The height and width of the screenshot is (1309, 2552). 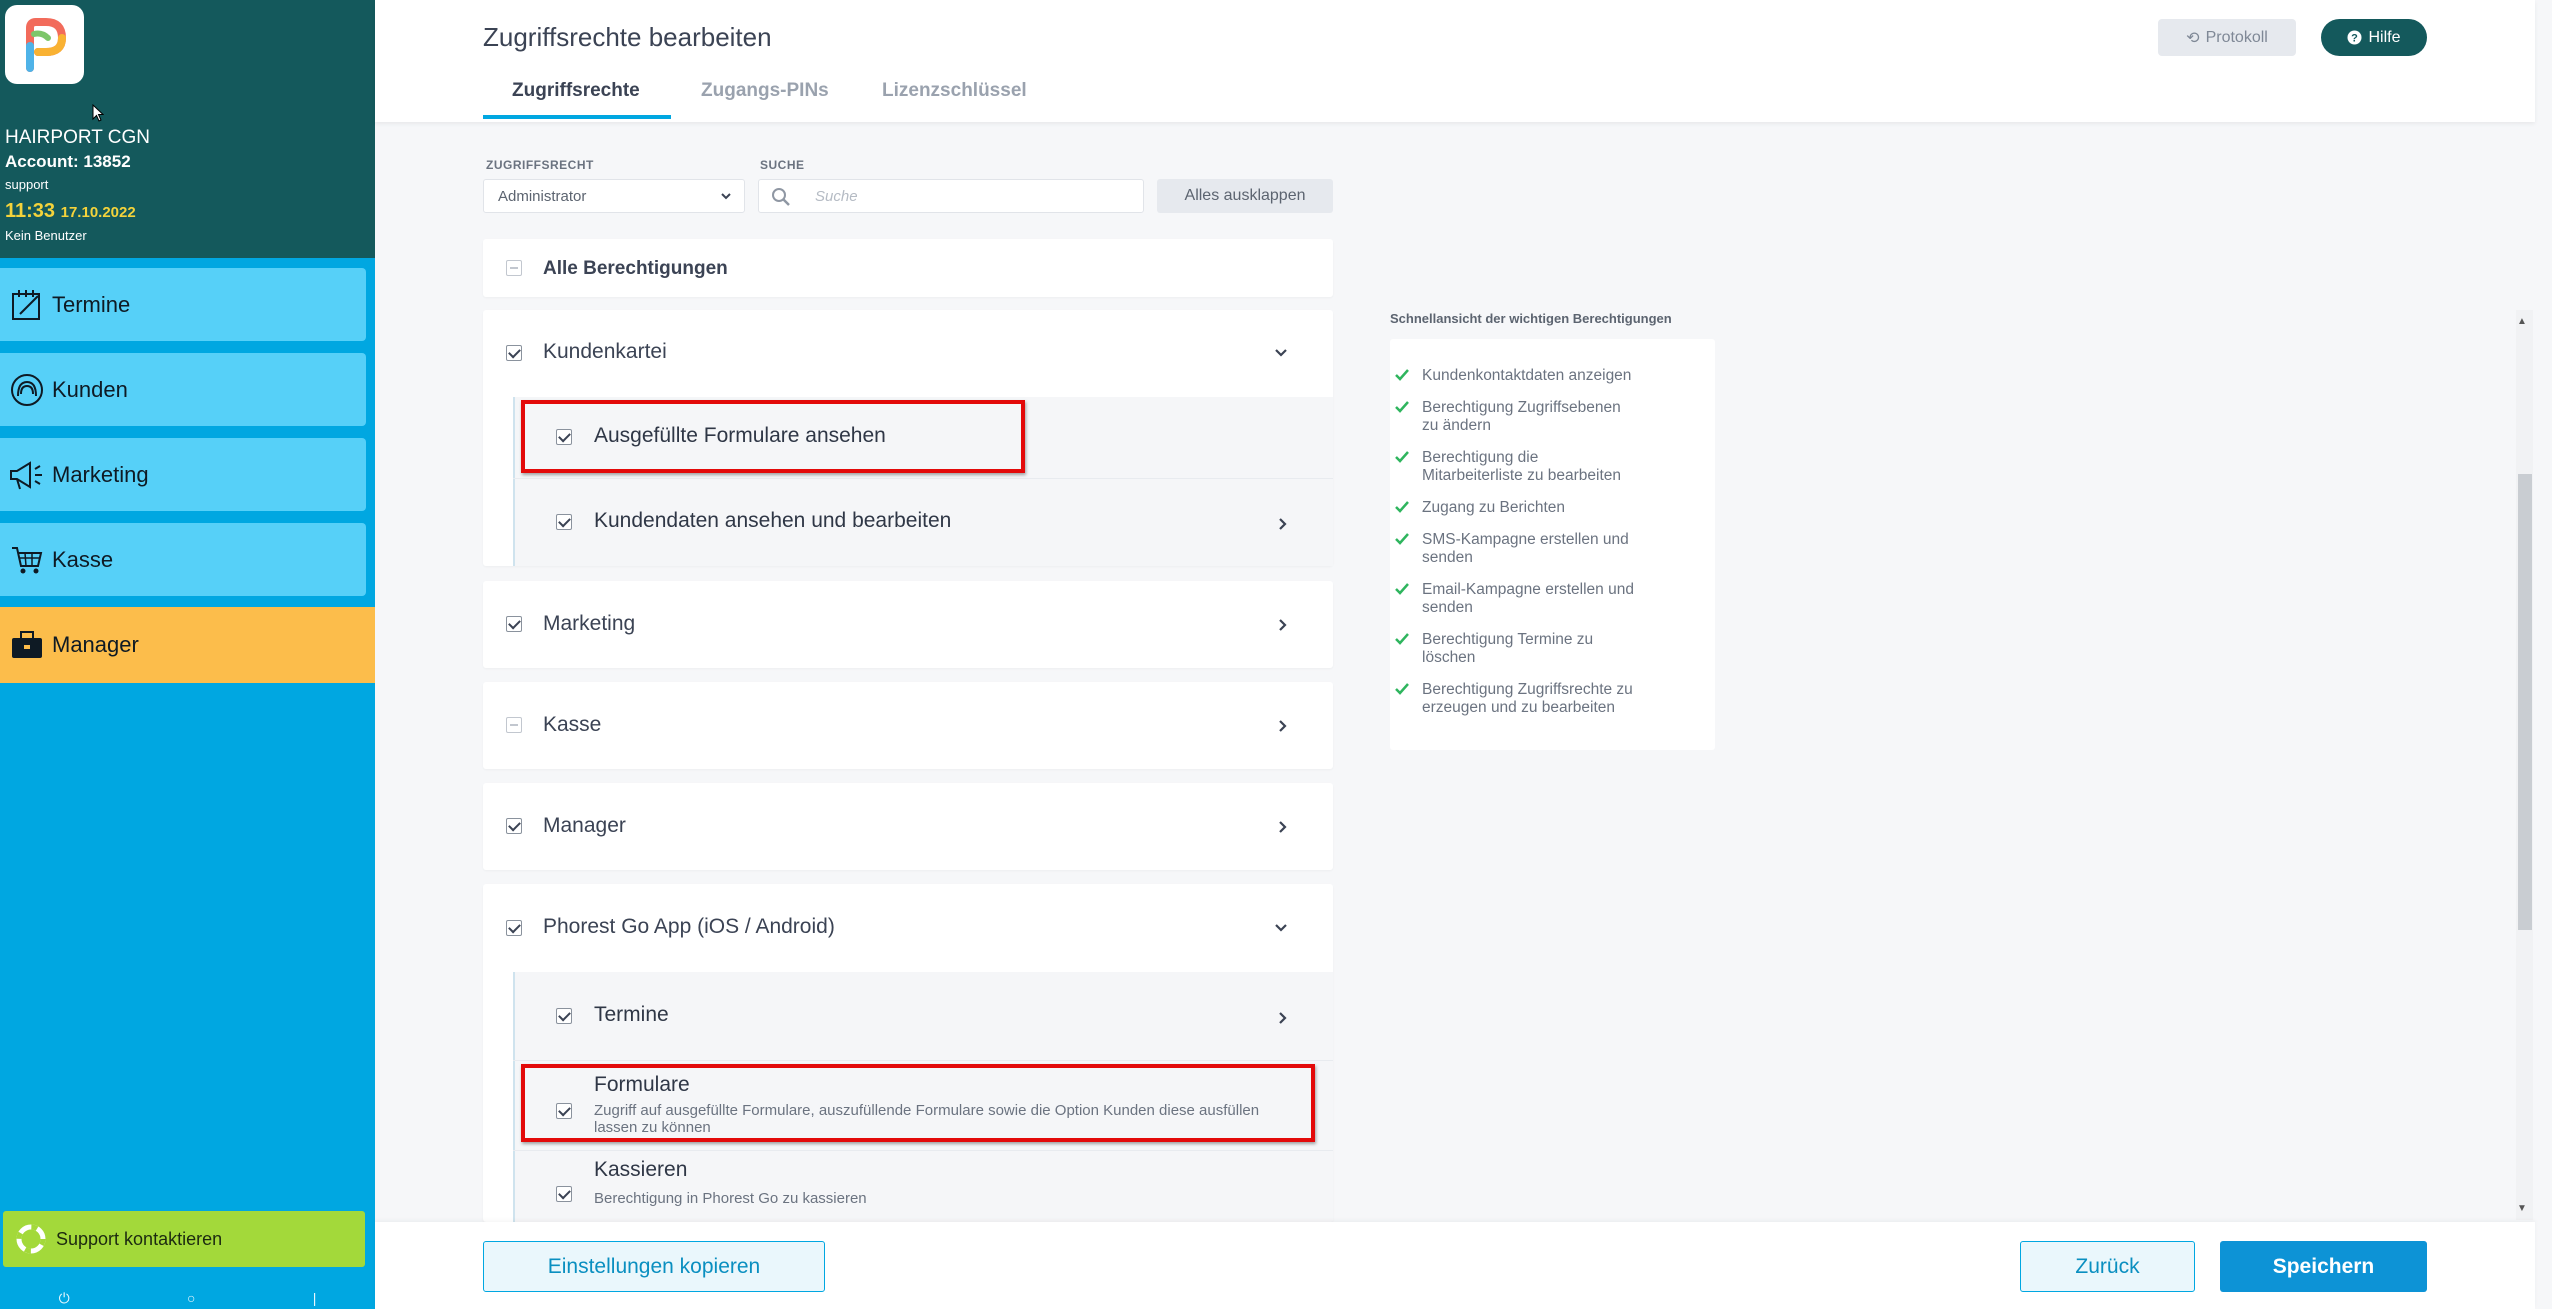 What do you see at coordinates (740, 435) in the screenshot?
I see `ausgefuellte-formulare-label: Ausgefüllte Formulare ansehen` at bounding box center [740, 435].